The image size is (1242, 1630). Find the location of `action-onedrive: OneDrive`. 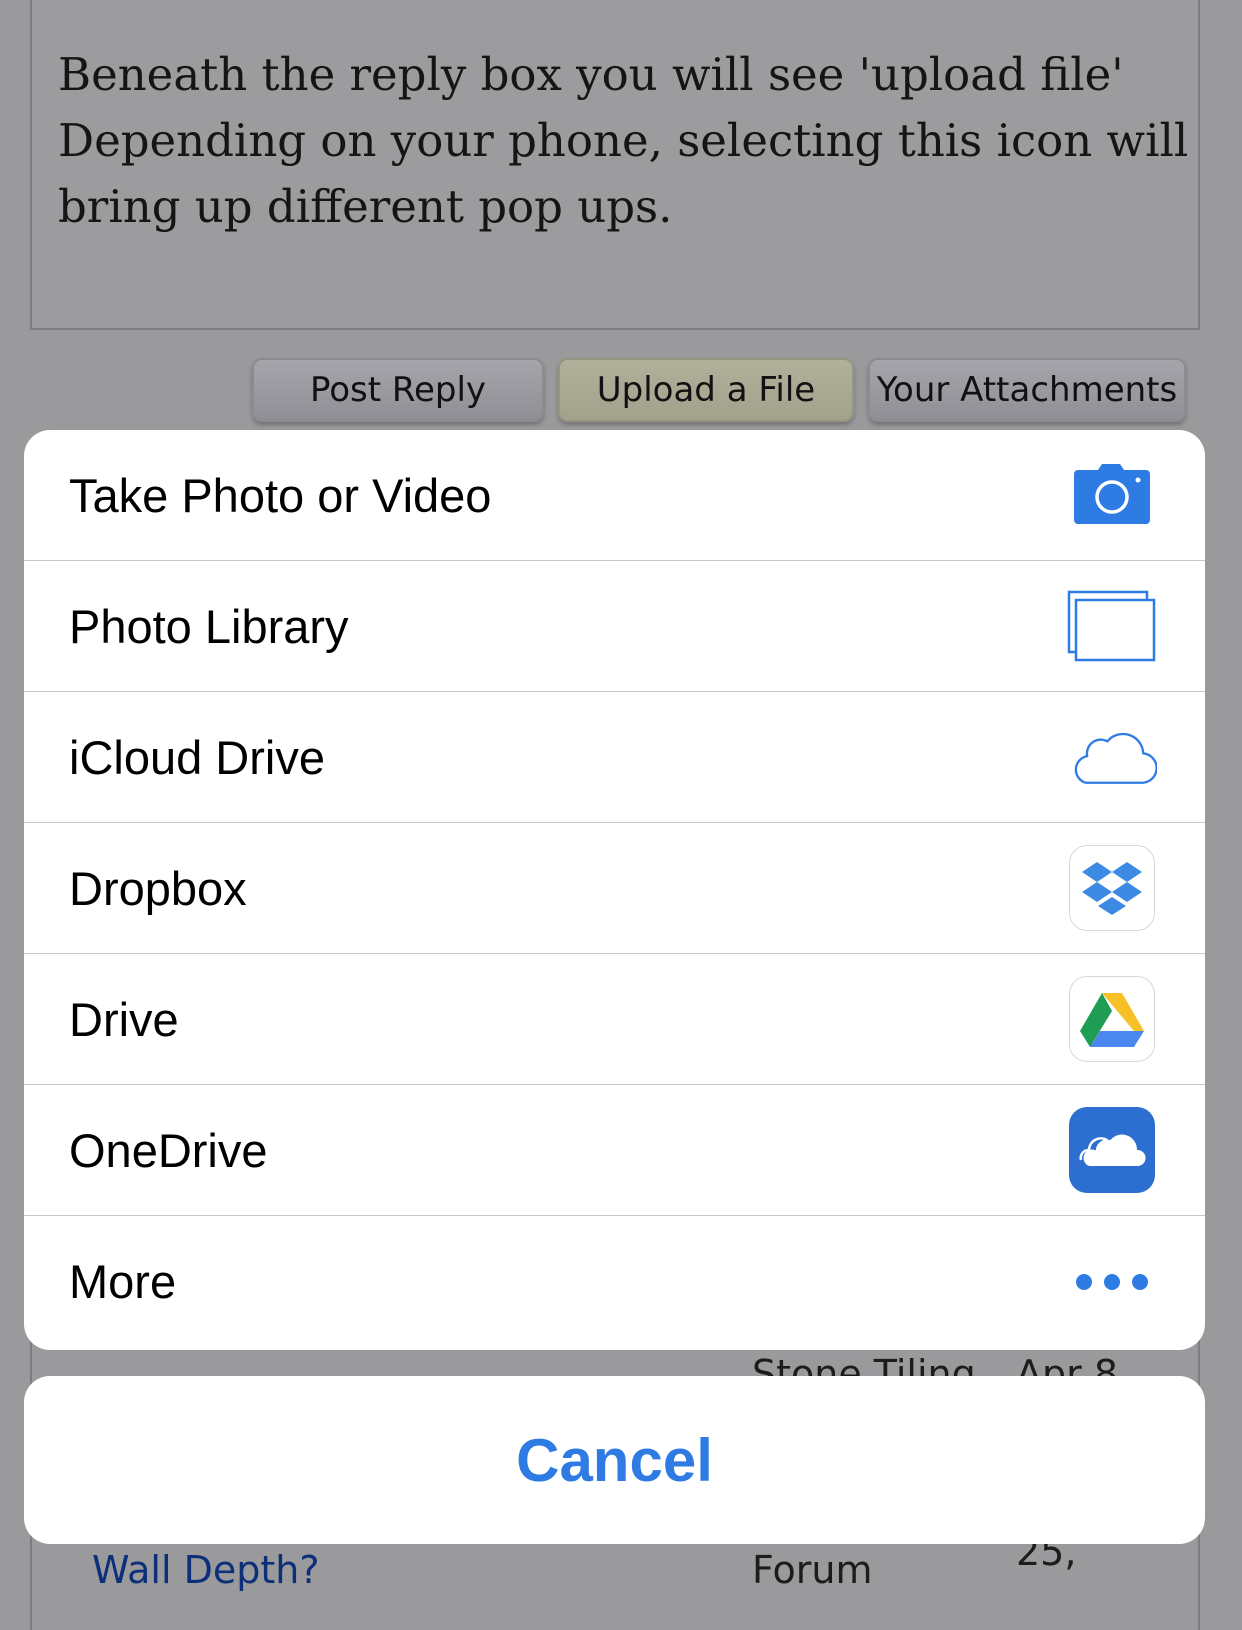

action-onedrive: OneDrive is located at coordinates (614, 1150).